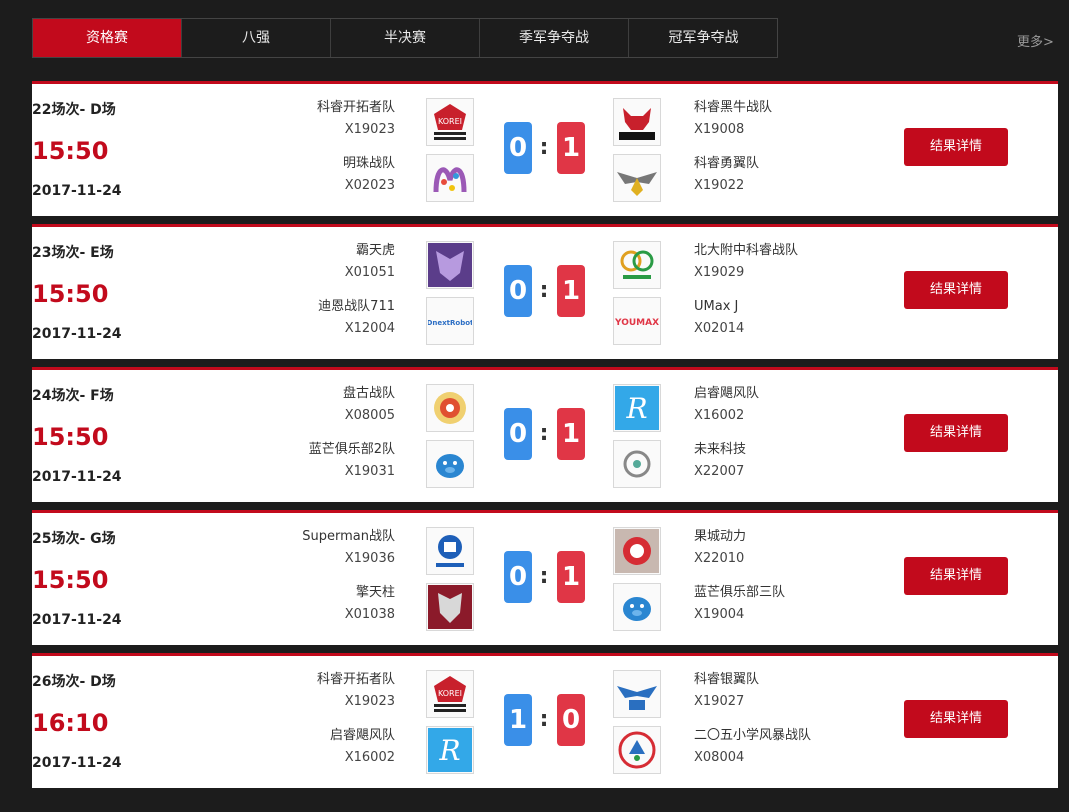 The height and width of the screenshot is (812, 1069). What do you see at coordinates (369, 471) in the screenshot?
I see `team-code: X19031` at bounding box center [369, 471].